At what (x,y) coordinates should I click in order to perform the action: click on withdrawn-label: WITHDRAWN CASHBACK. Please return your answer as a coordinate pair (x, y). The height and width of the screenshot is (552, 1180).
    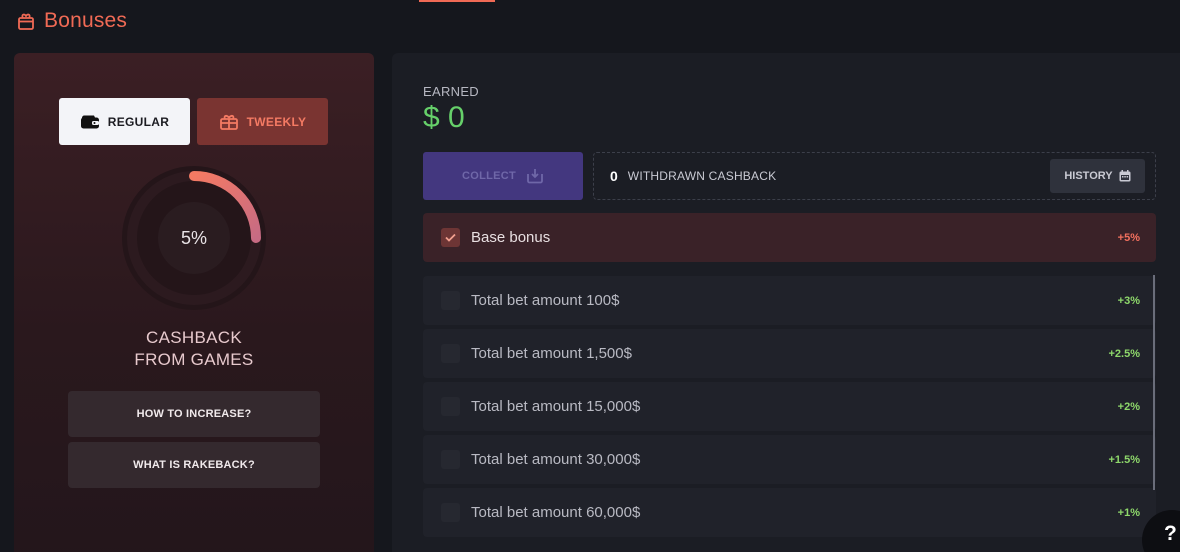
    Looking at the image, I should click on (702, 176).